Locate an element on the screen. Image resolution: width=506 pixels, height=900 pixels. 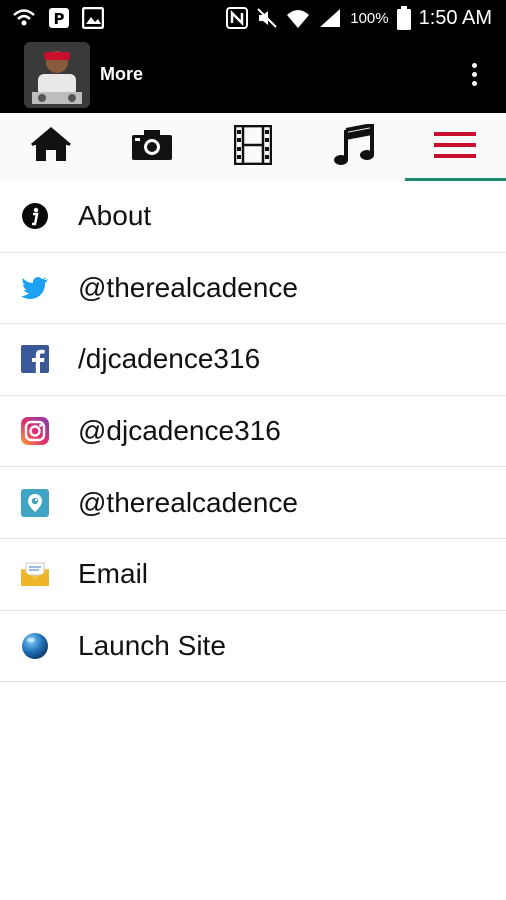
music-icon is located at coordinates (354, 146).